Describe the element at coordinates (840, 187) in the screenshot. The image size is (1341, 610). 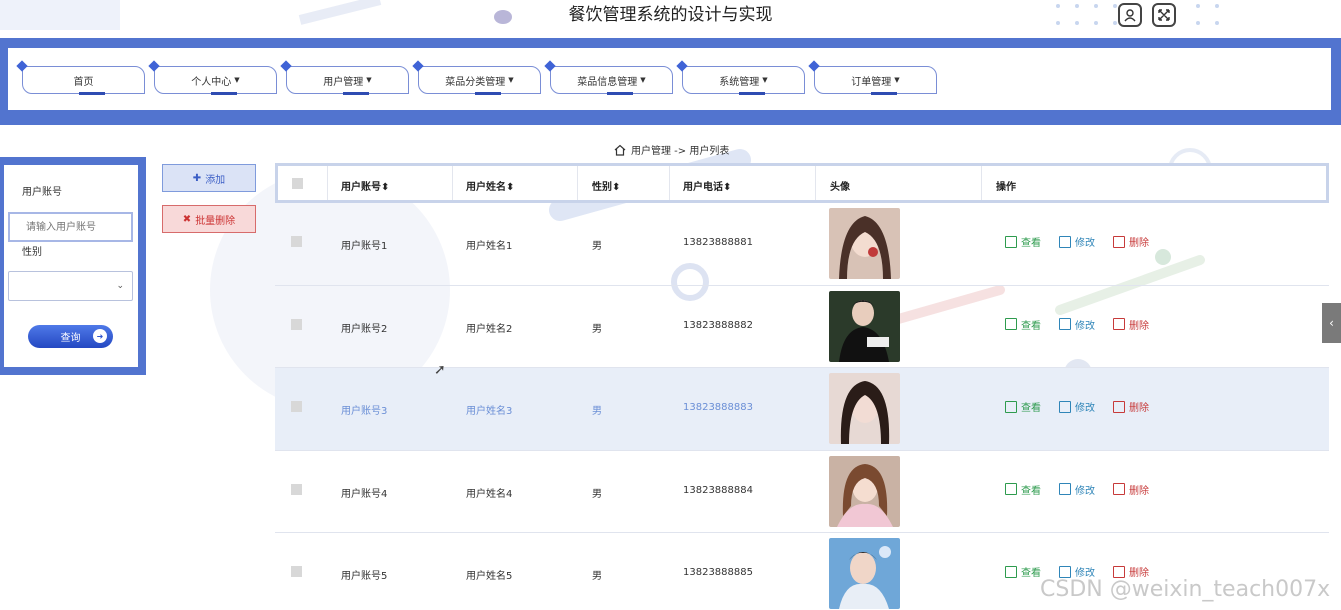
I see `column-header-avatar: 头像` at that location.